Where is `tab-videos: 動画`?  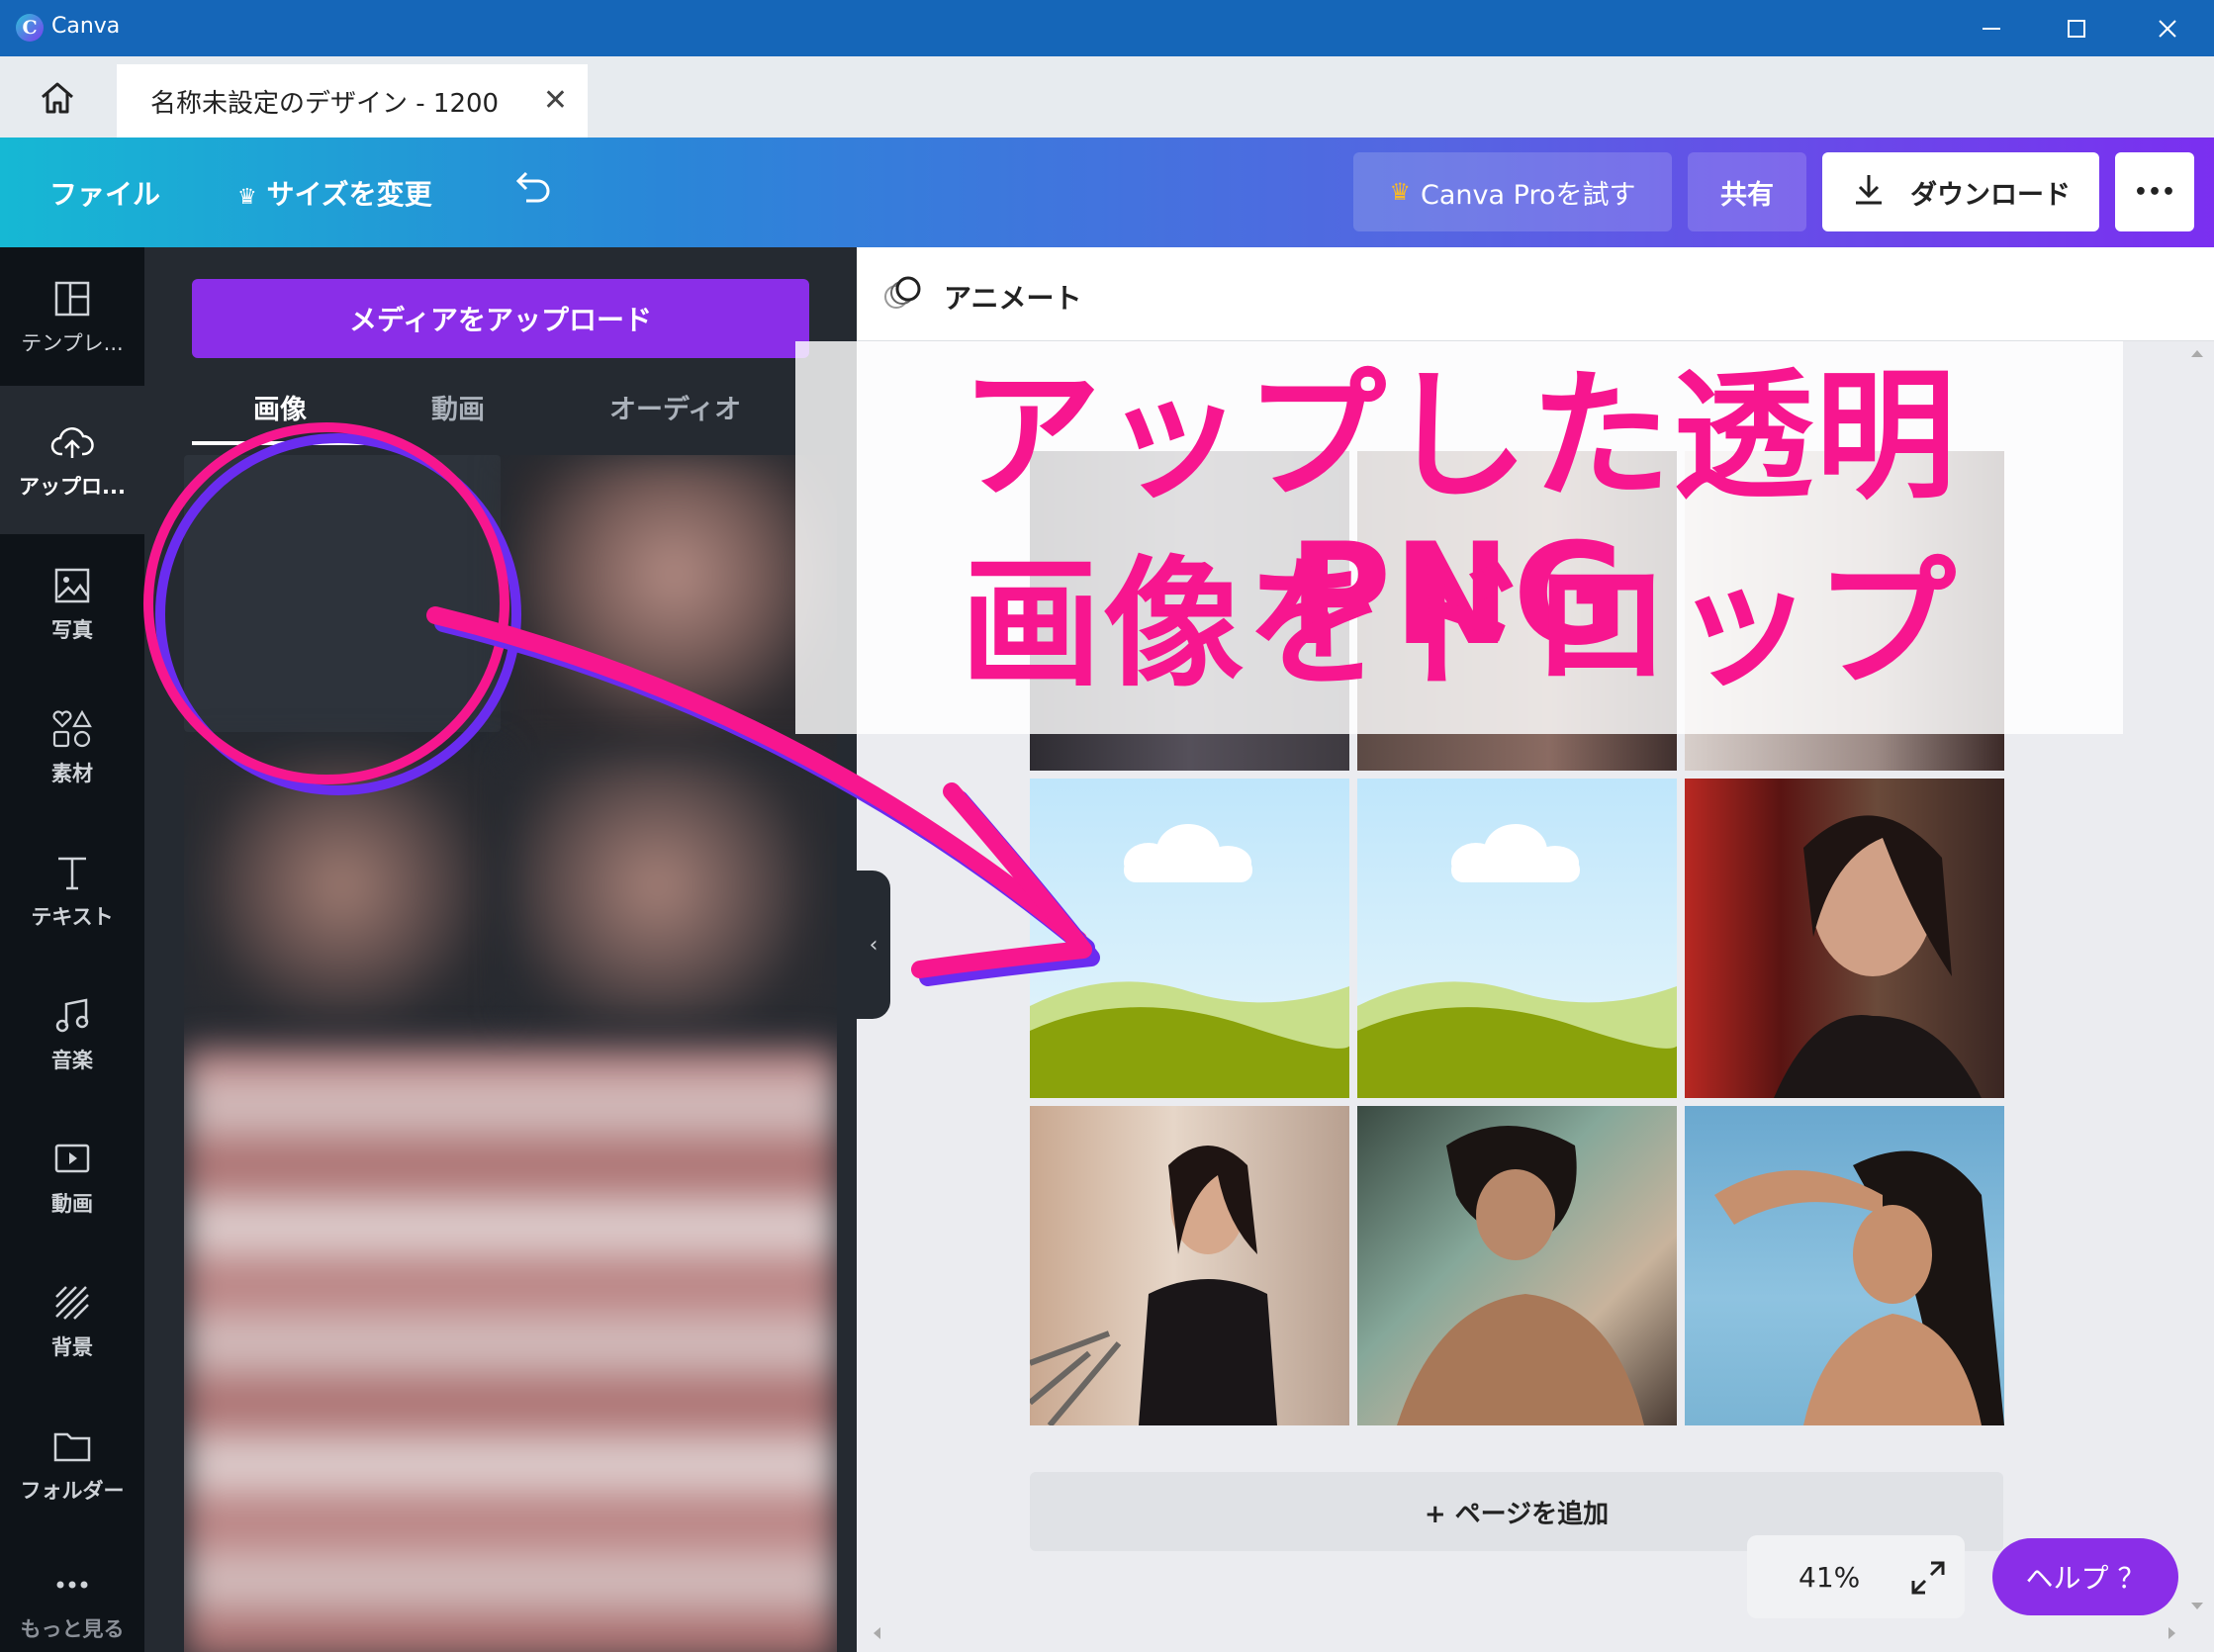
tab-videos: 動画 is located at coordinates (458, 407).